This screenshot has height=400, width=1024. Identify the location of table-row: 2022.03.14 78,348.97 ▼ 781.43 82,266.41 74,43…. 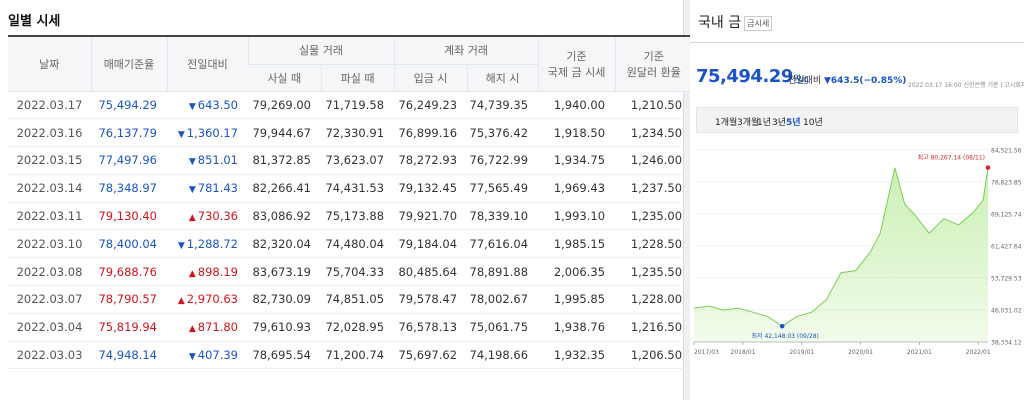
(350, 188).